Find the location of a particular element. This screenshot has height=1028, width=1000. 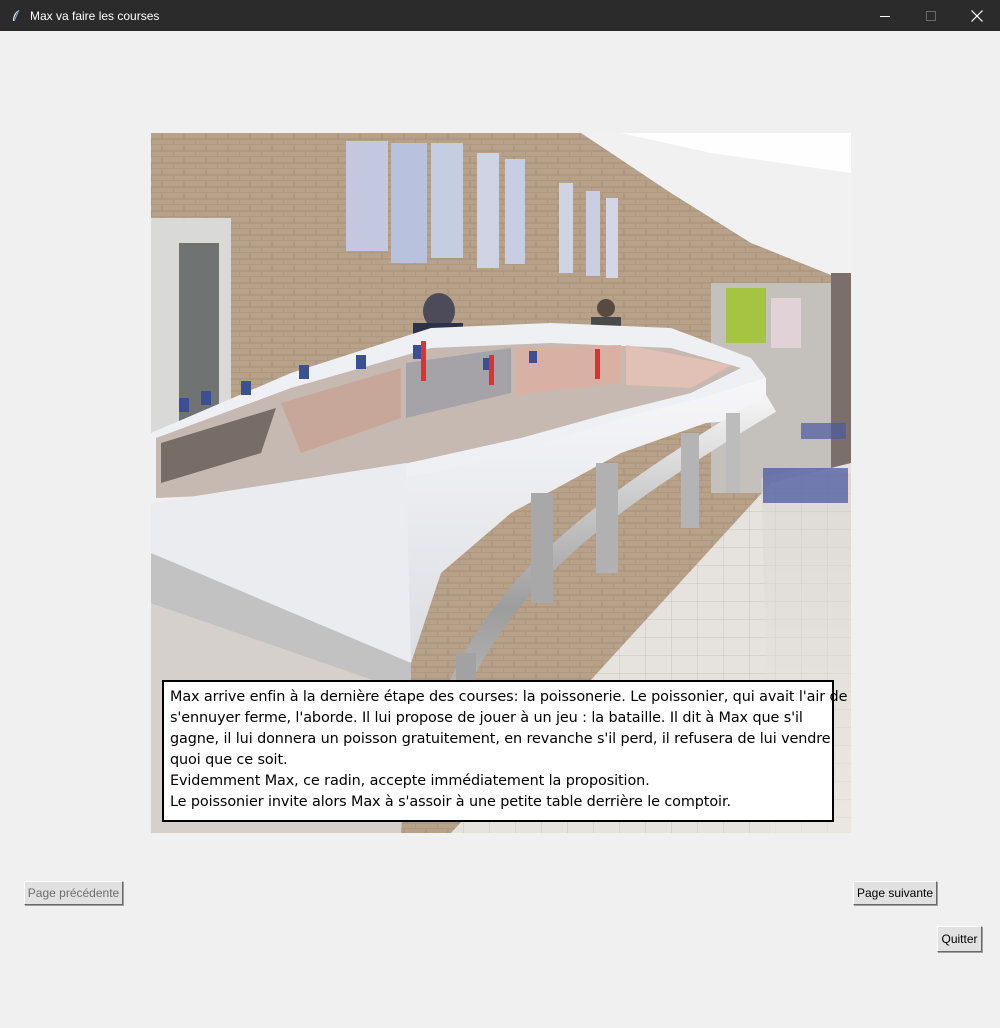

close-icon is located at coordinates (977, 15).